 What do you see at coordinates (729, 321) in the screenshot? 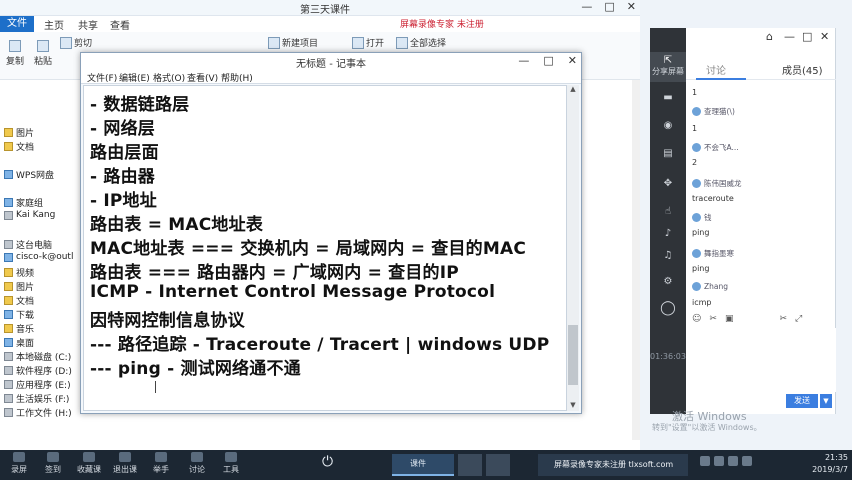
I see `image-icon: ▣` at bounding box center [729, 321].